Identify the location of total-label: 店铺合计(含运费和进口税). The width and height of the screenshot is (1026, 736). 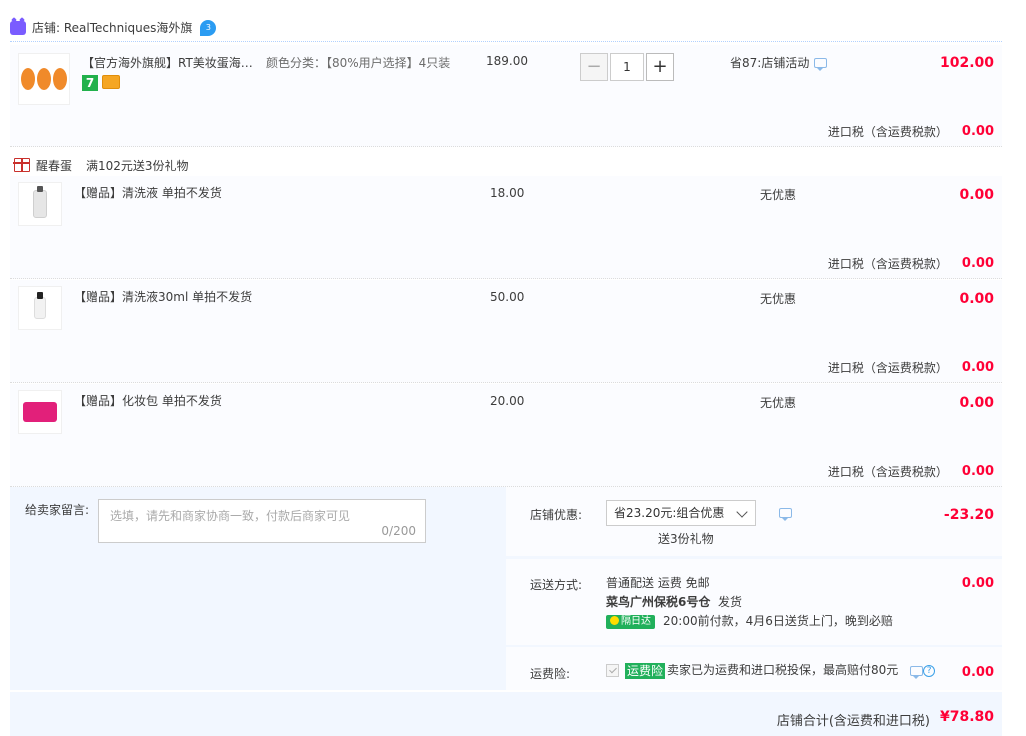
(853, 721).